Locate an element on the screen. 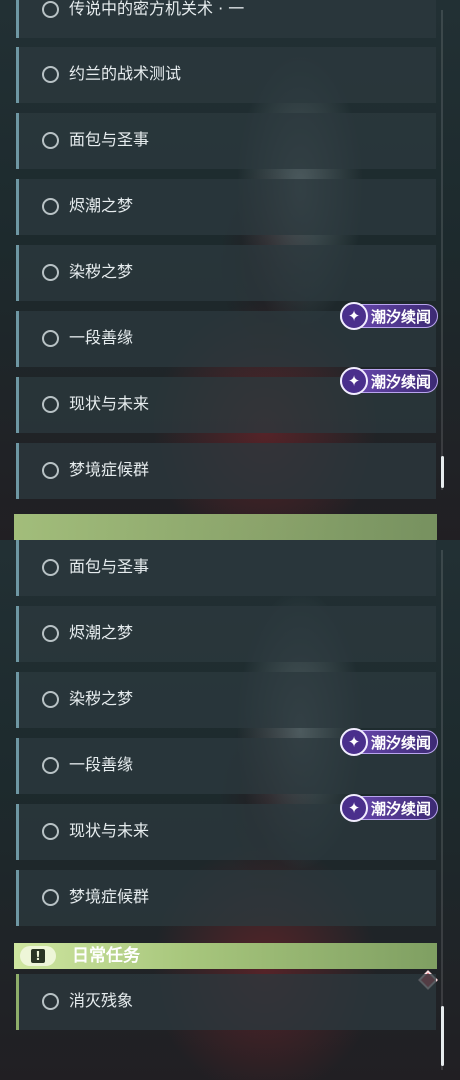 This screenshot has height=1080, width=460. quest-label: 传说中的密方机关术 · 一 is located at coordinates (157, 9).